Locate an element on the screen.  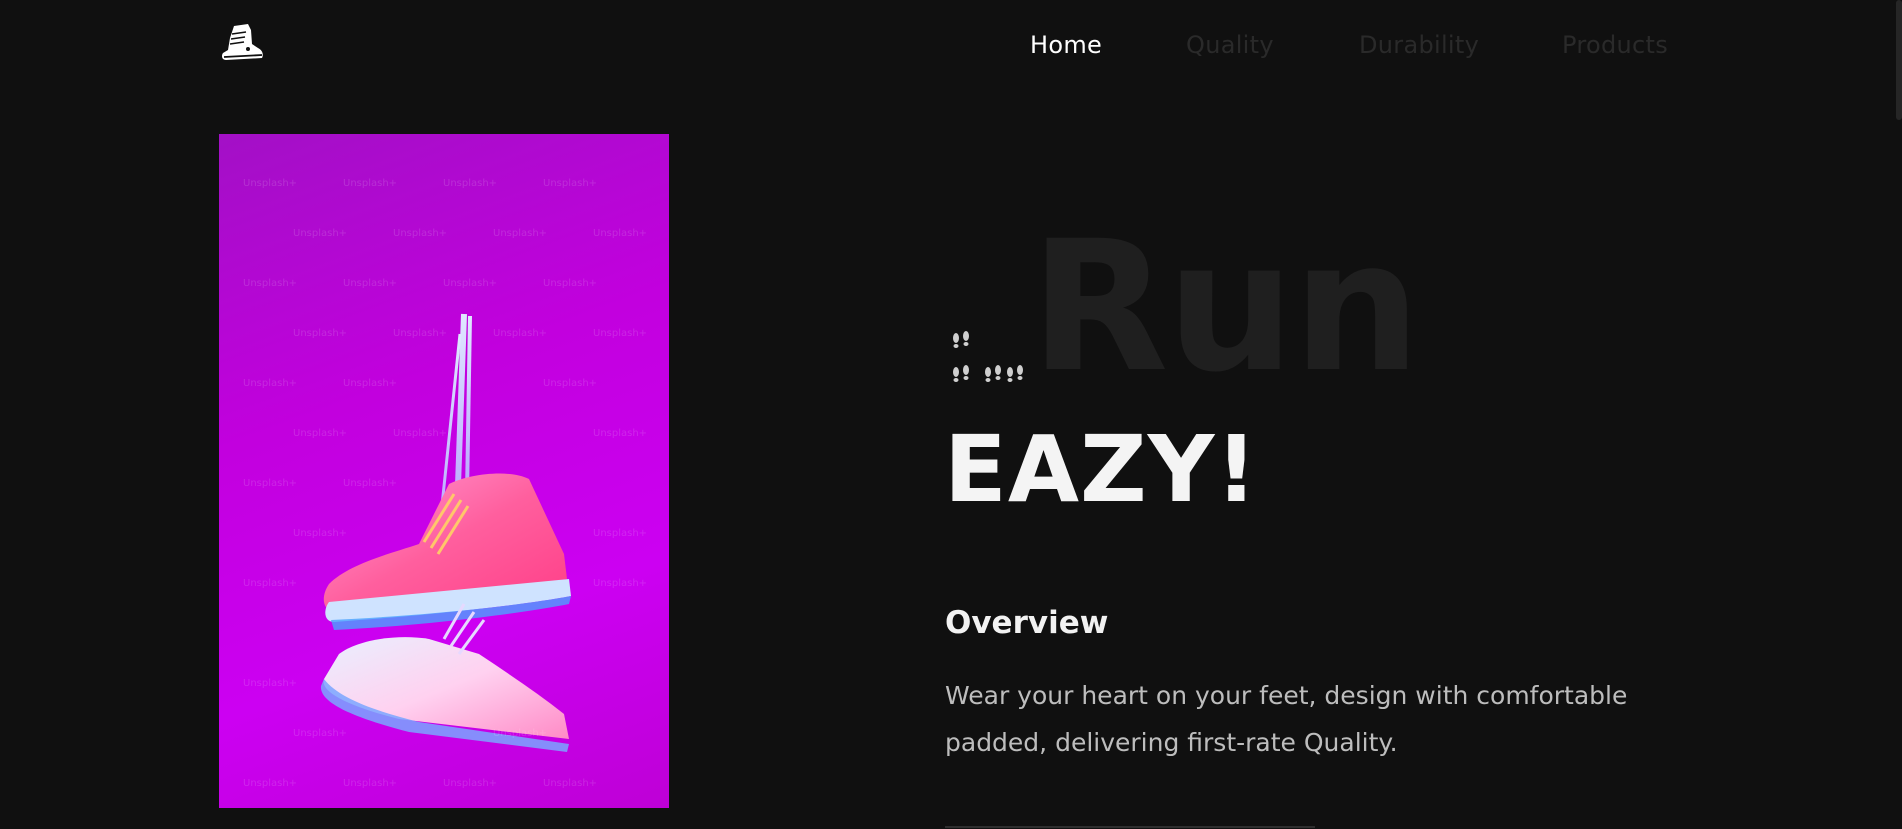
nav-home: Home is located at coordinates (1066, 45).